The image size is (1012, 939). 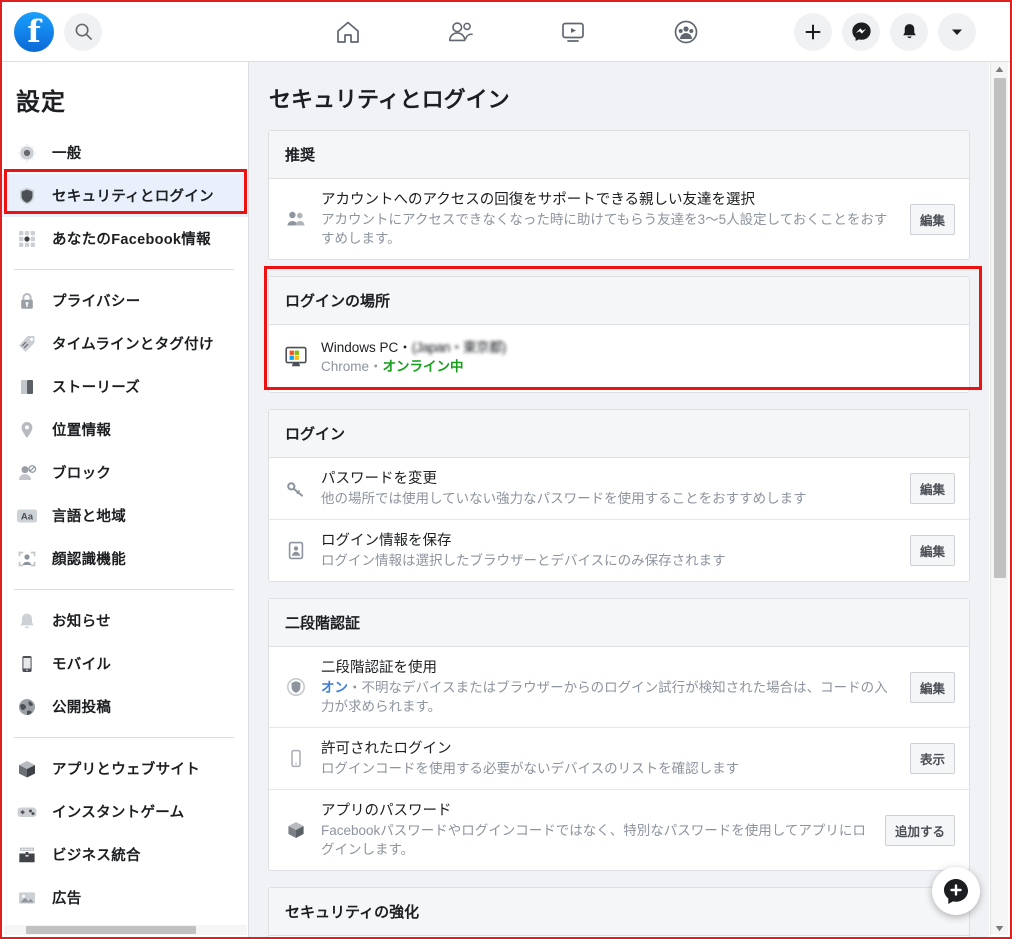 What do you see at coordinates (27, 812) in the screenshot?
I see `gamepad-icon` at bounding box center [27, 812].